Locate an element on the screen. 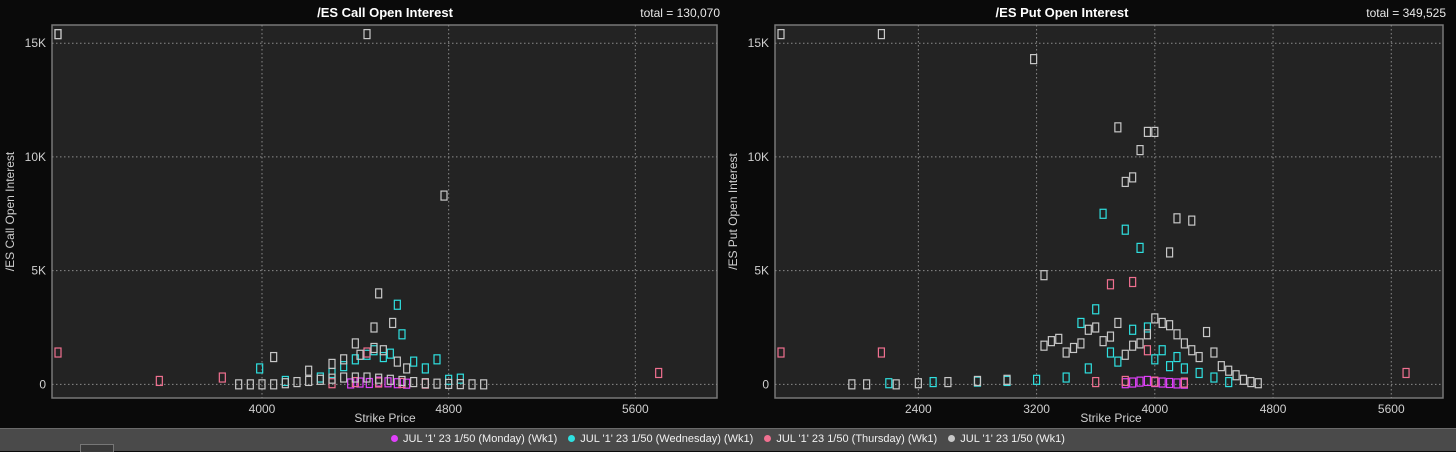  legend-item-weekly: JUL '1' 23 1/50 (Wk1) is located at coordinates (1006, 439).